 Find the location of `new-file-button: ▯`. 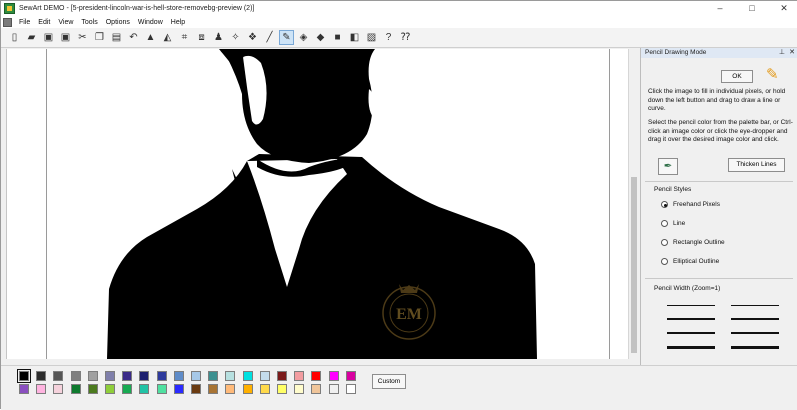

new-file-button: ▯ is located at coordinates (14, 37).